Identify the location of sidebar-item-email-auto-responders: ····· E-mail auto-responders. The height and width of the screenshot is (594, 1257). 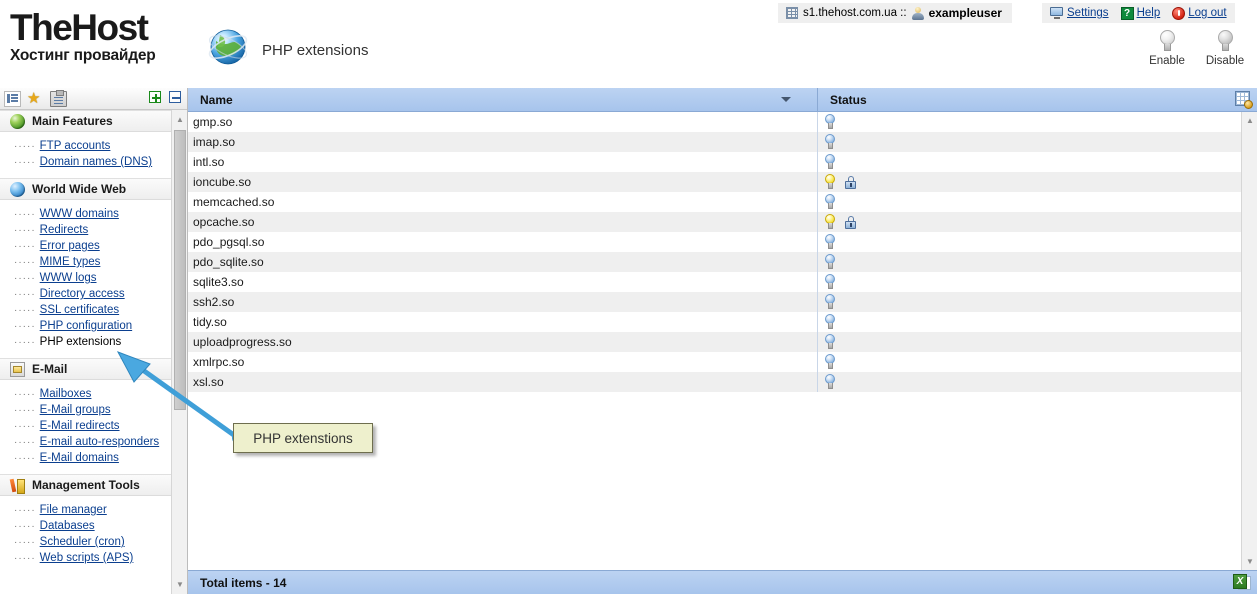
(86, 442).